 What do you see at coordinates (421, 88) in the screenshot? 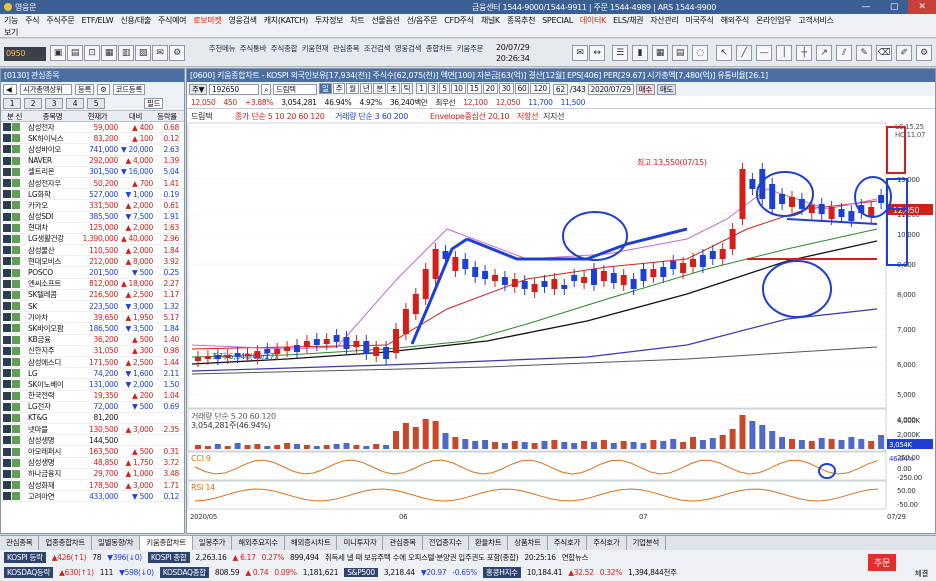
I see `interval-button: 1` at bounding box center [421, 88].